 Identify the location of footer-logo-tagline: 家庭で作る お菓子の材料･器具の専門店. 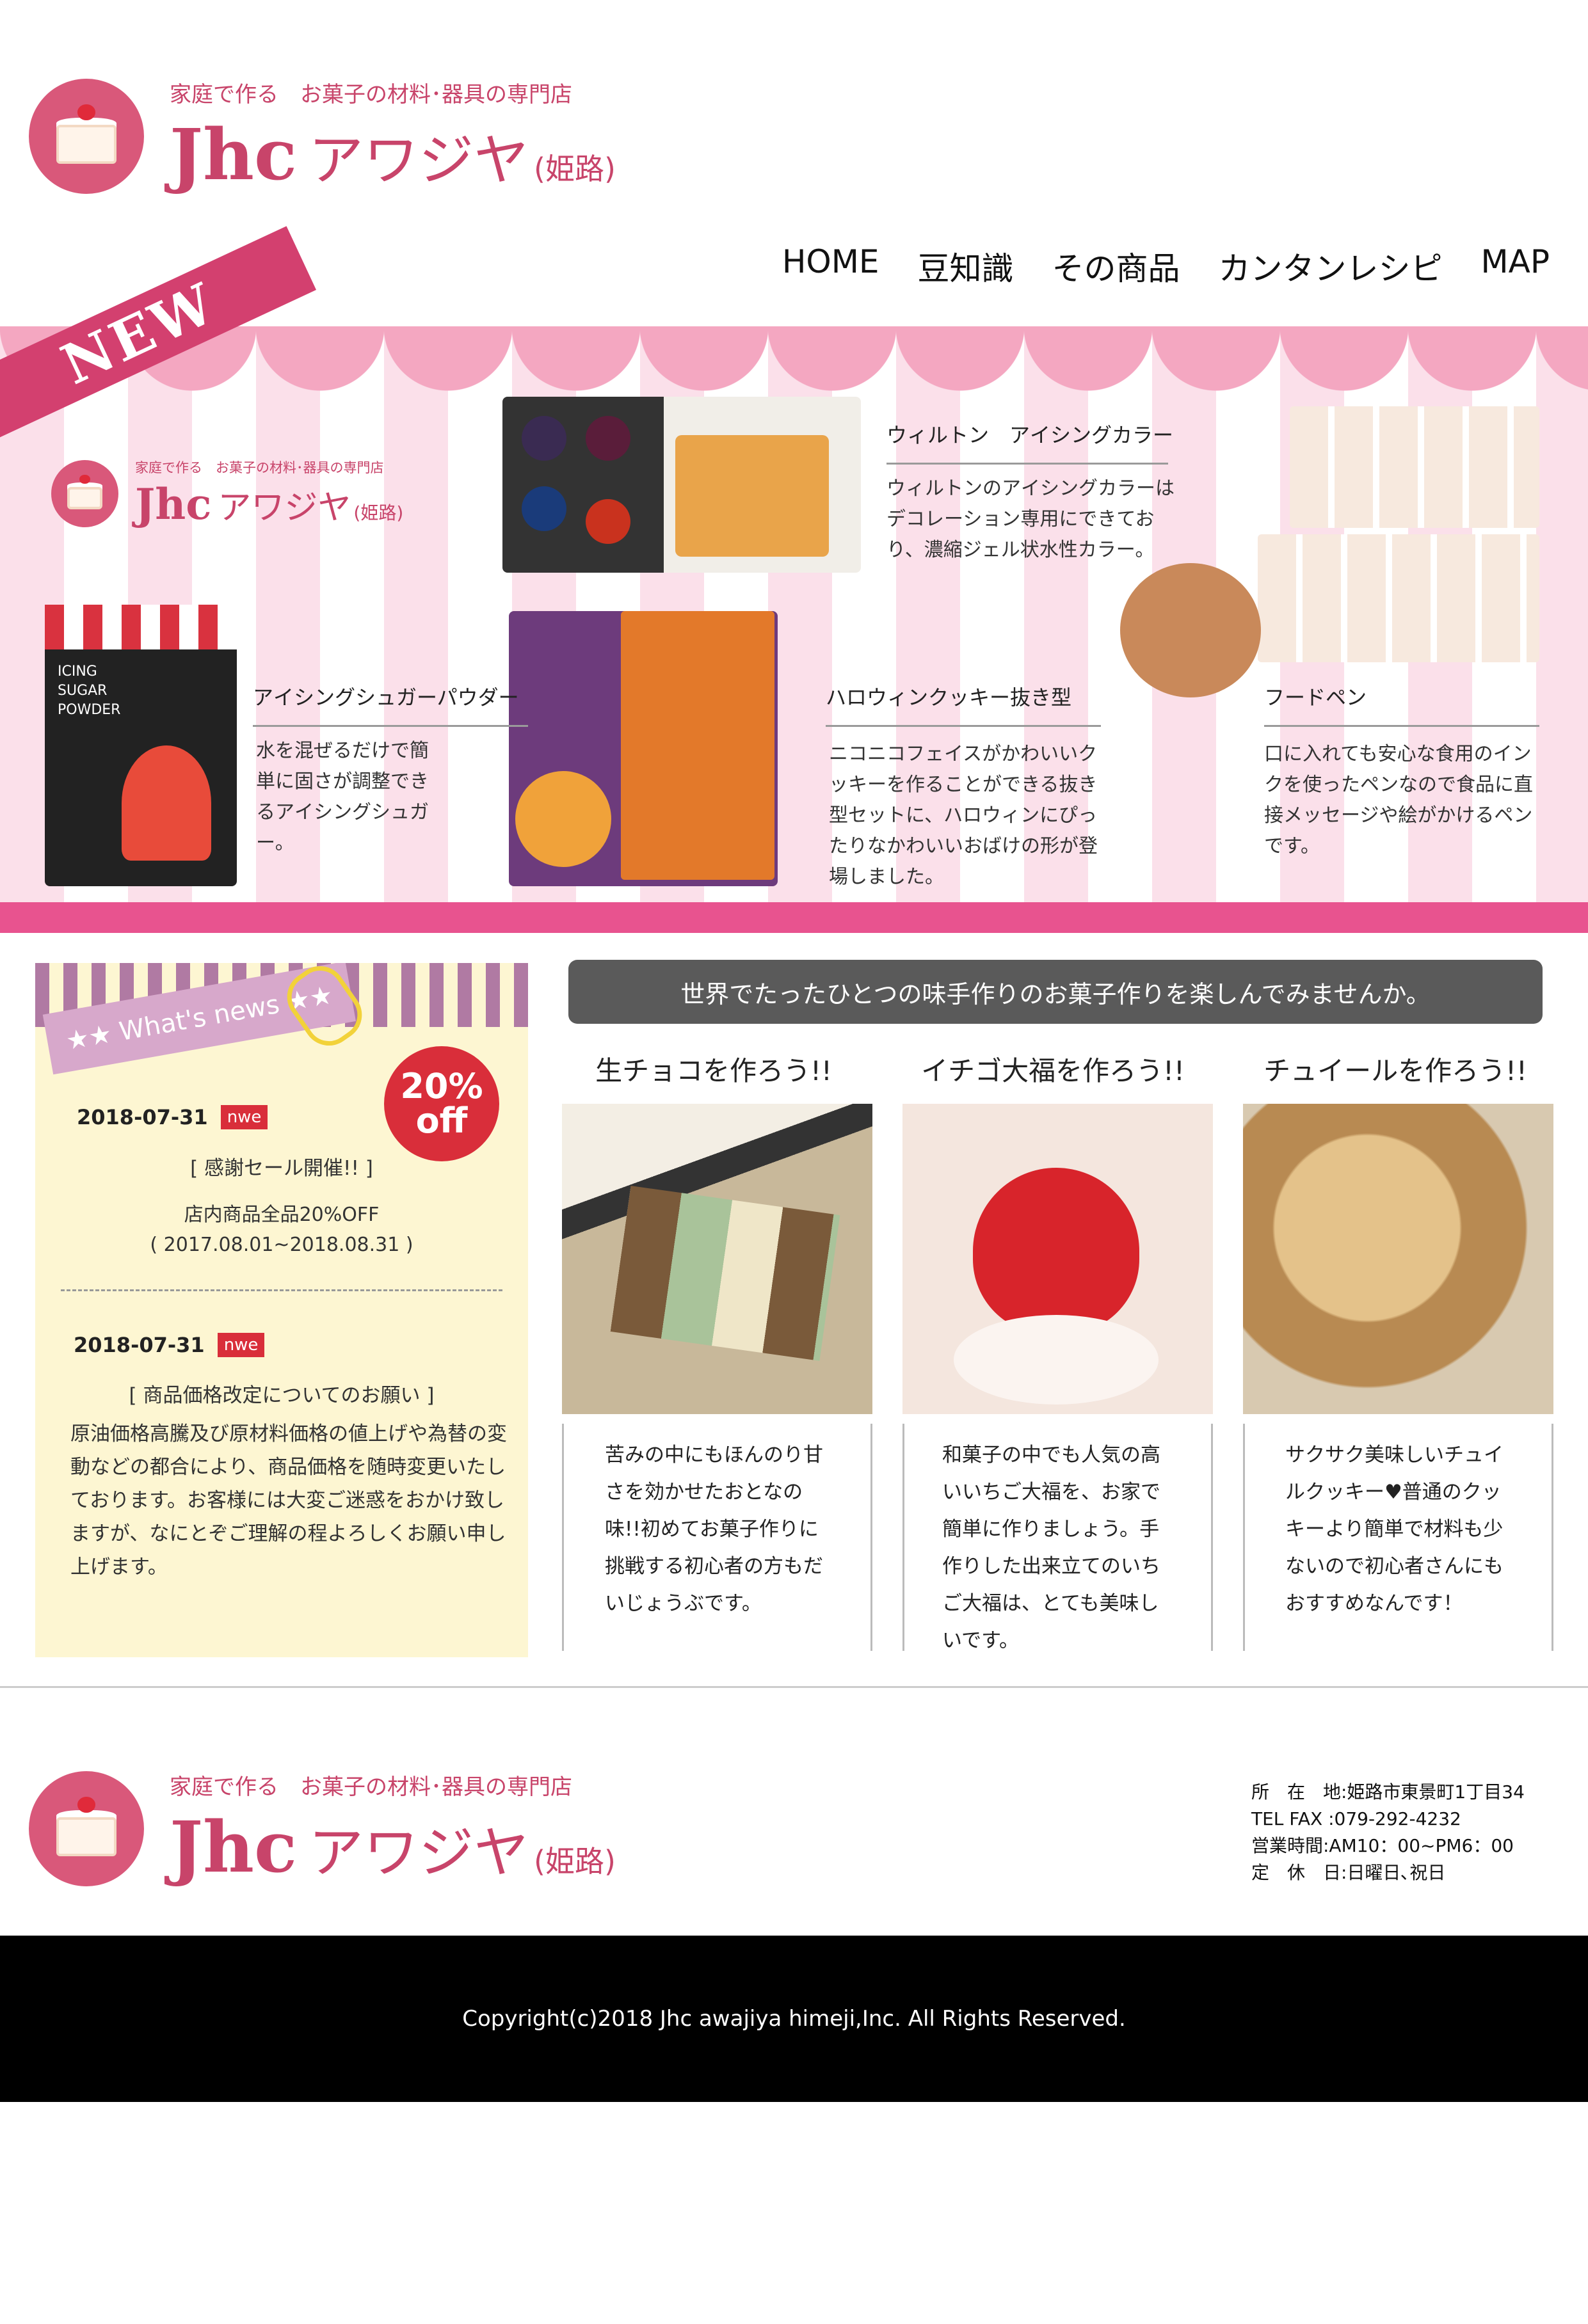
(371, 1787).